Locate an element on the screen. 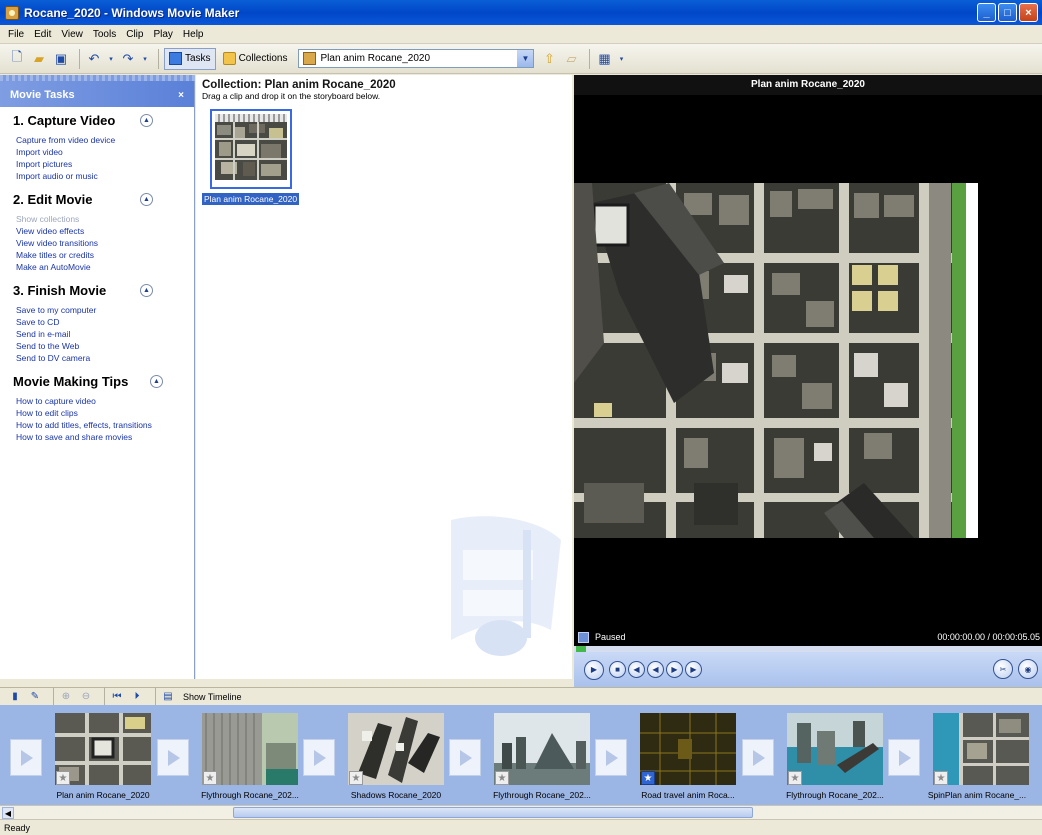 The height and width of the screenshot is (835, 1042). clip-thumbnail is located at coordinates (251, 151).